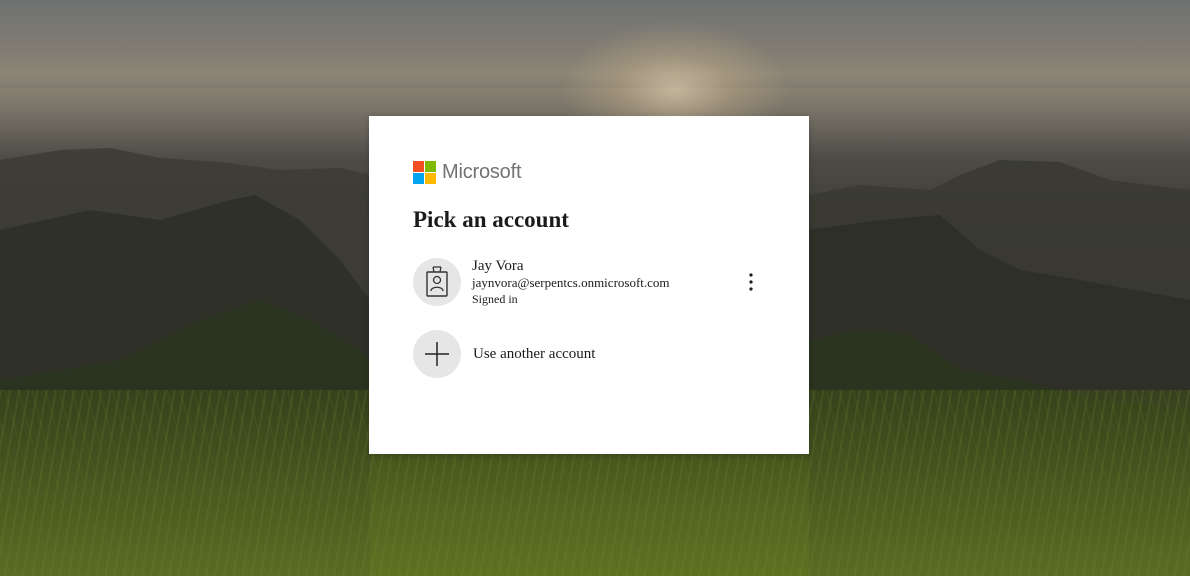  What do you see at coordinates (430, 178) in the screenshot?
I see `logo-square-yellow` at bounding box center [430, 178].